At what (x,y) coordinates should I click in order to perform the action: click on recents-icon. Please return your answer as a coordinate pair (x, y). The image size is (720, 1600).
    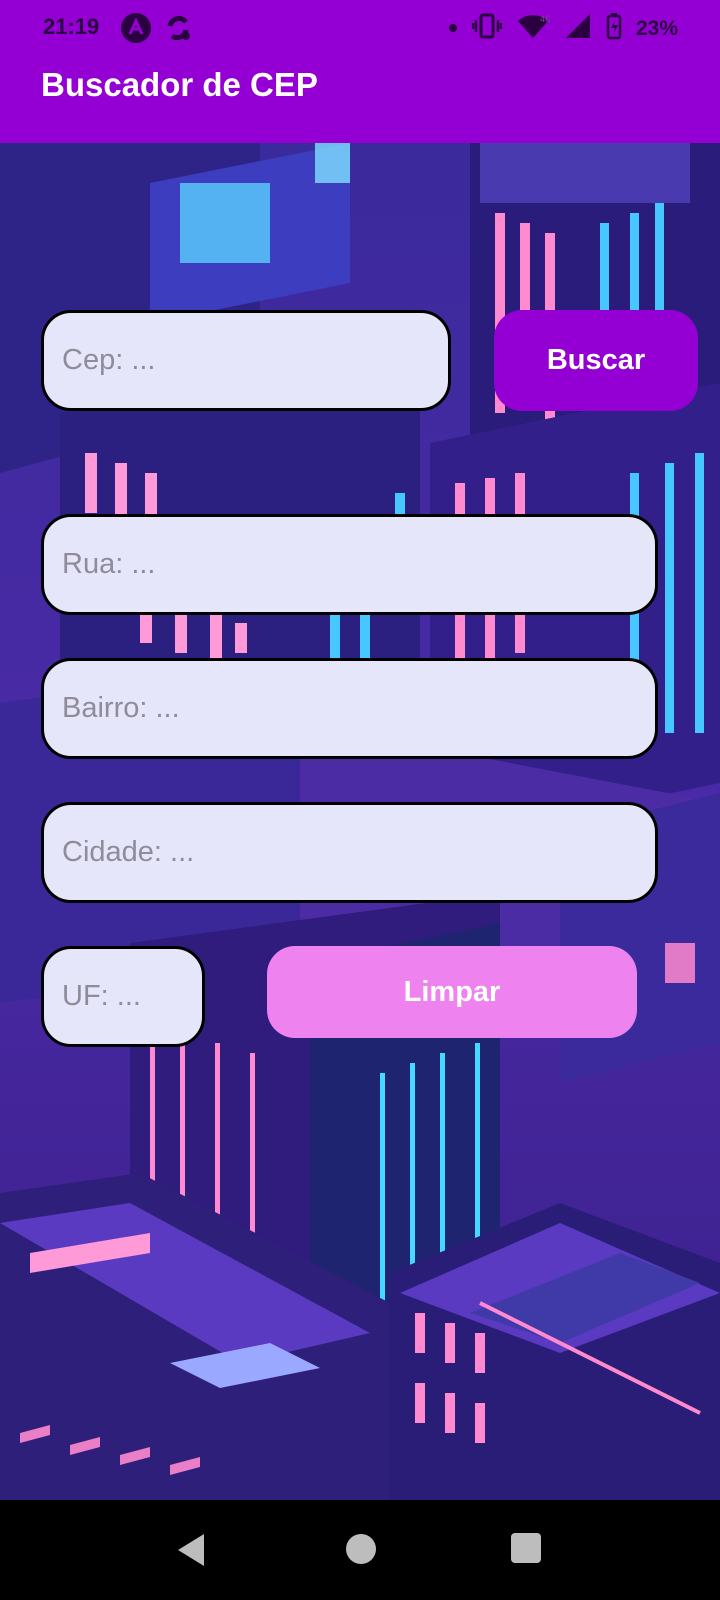
    Looking at the image, I should click on (526, 1550).